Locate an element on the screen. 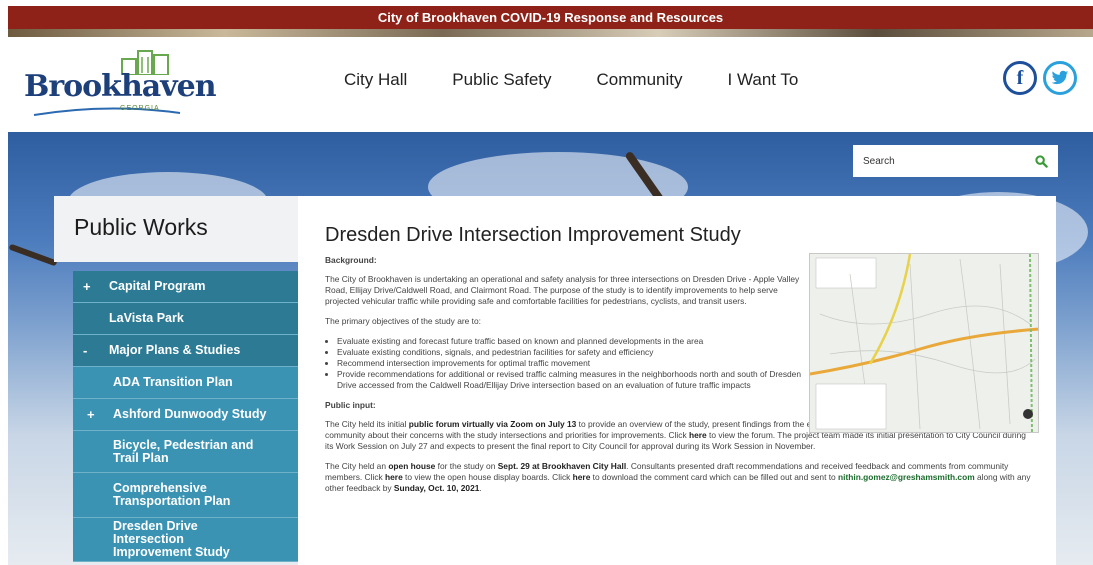 This screenshot has width=1093, height=565. email-link: nithin.gomez@greshamsmith.com is located at coordinates (906, 477).